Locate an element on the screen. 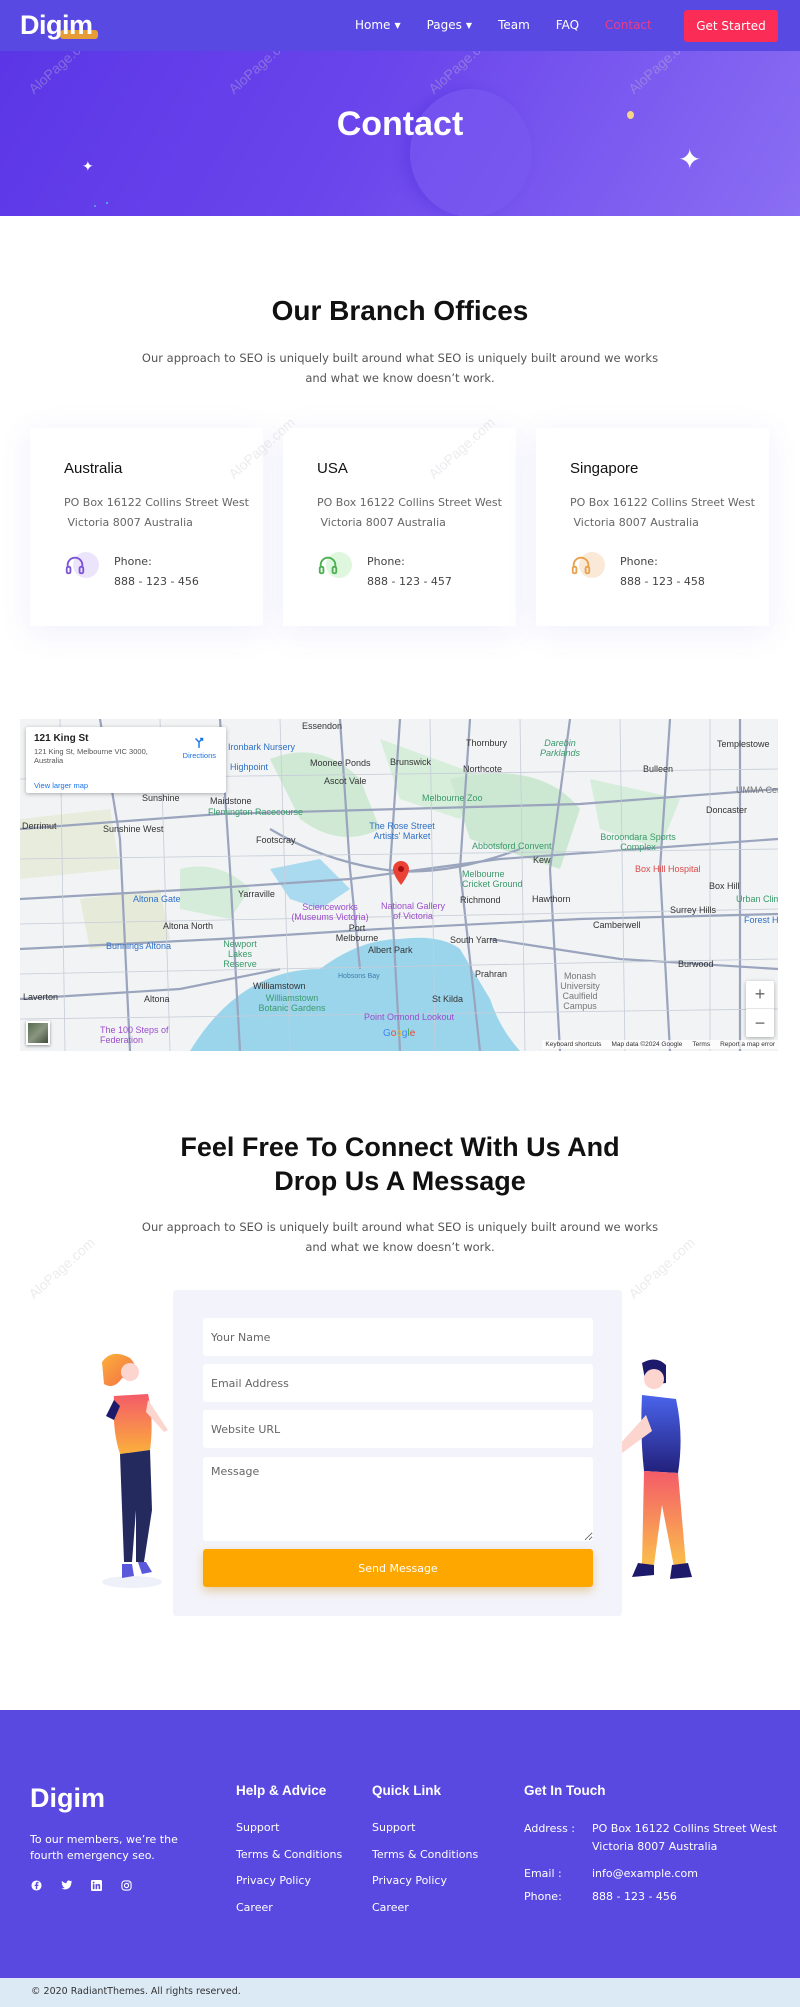 This screenshot has width=800, height=2007. view-larger-map-link: View larger map is located at coordinates (61, 785).